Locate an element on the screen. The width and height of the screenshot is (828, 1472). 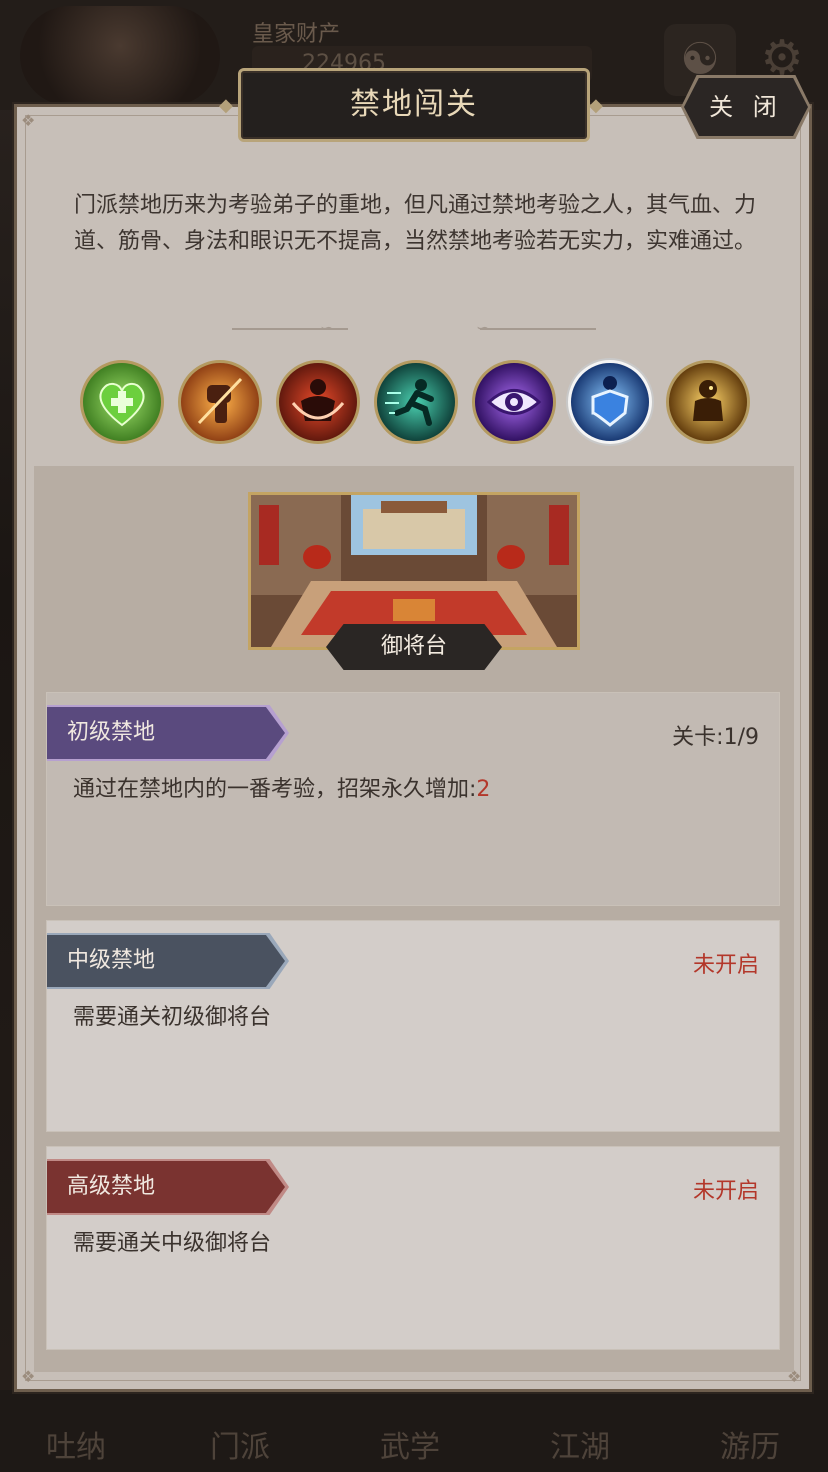
stage-progress: 关卡:1/9 is located at coordinates (715, 737).